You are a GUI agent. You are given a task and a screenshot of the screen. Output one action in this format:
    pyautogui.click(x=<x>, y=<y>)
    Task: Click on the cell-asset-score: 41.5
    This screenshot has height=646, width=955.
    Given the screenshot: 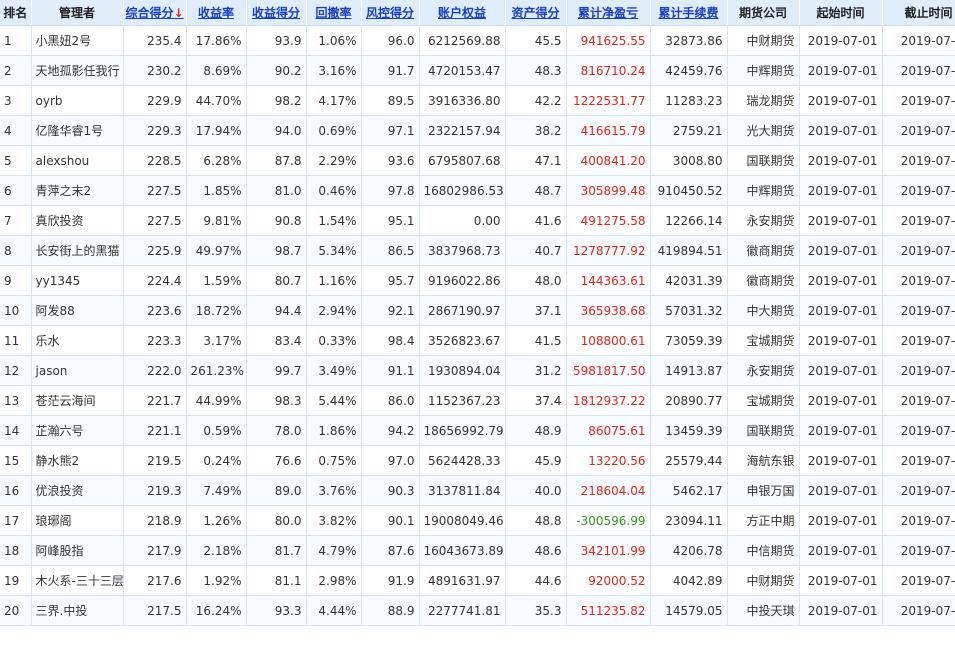 What is the action you would take?
    pyautogui.click(x=536, y=340)
    